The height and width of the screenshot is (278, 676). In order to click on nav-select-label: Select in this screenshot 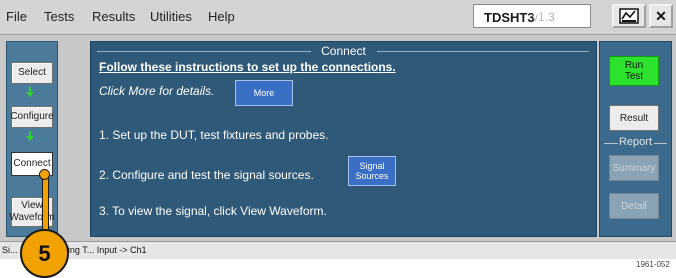, I will do `click(32, 72)`.